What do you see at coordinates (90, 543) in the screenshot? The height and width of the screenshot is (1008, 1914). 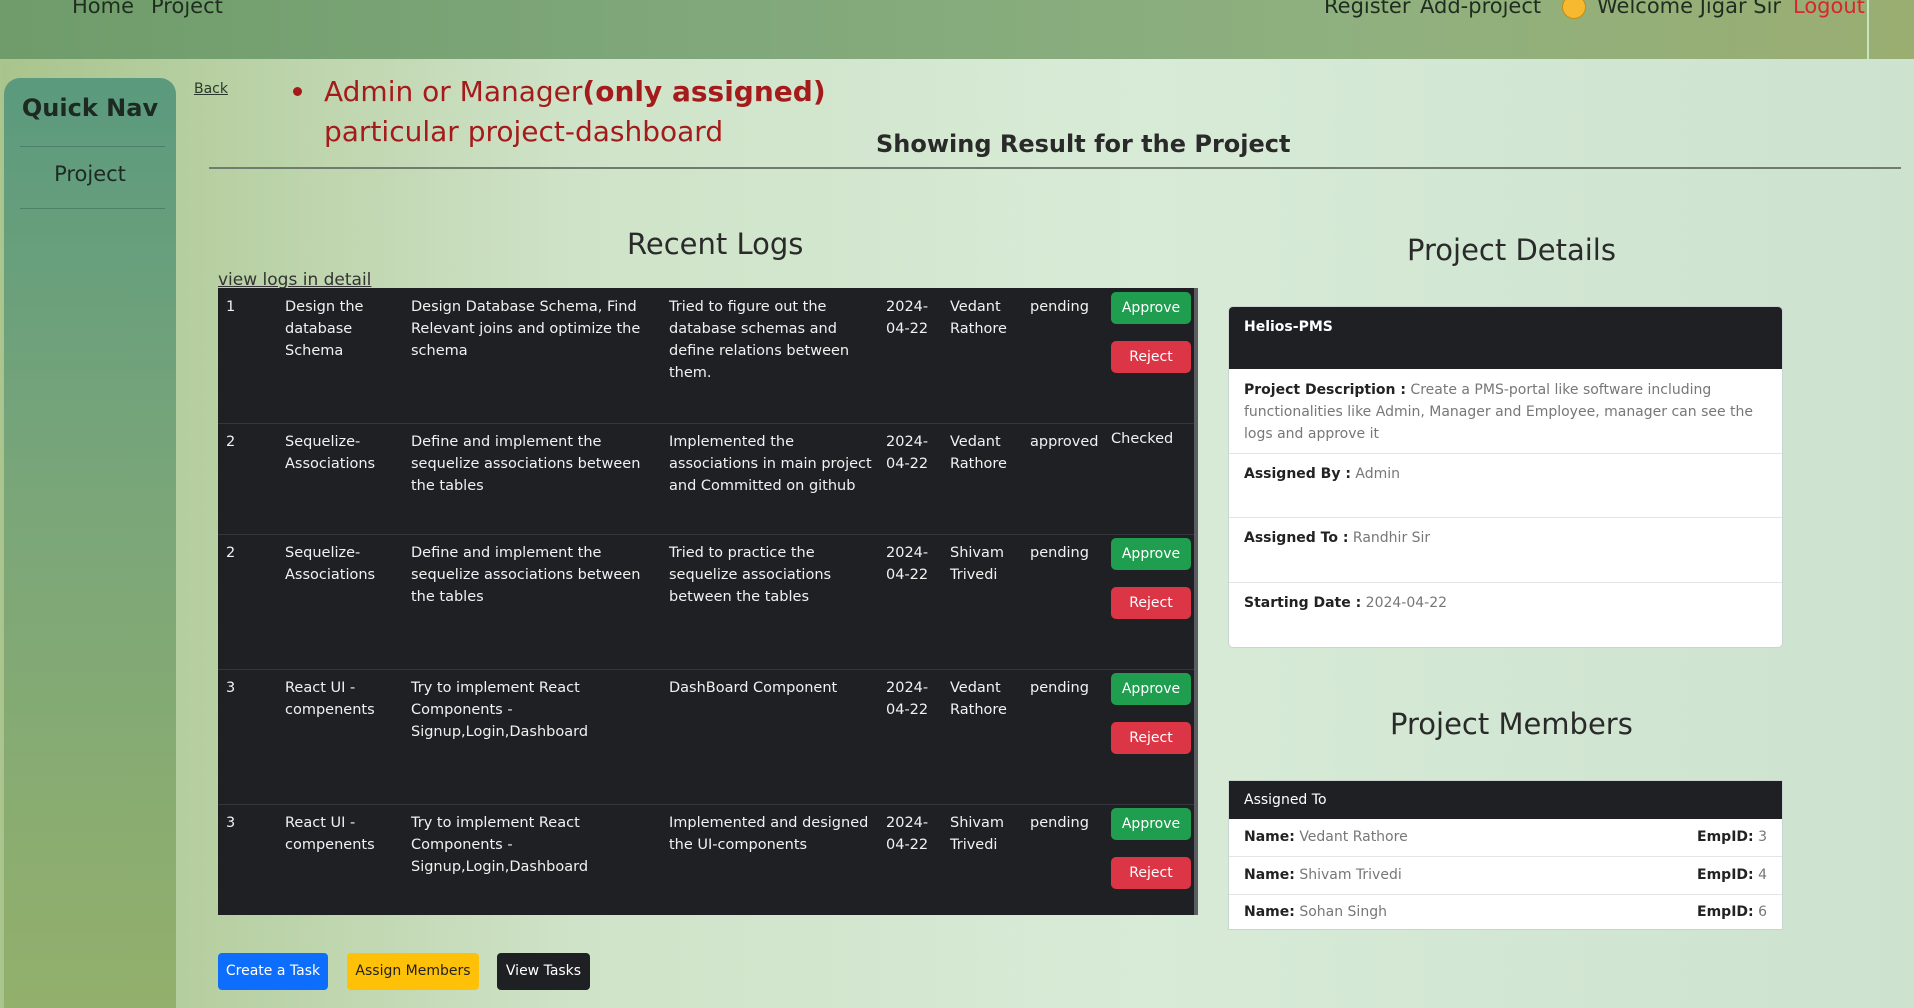 I see `quick-nav-sidebar: Quick Nav Project` at bounding box center [90, 543].